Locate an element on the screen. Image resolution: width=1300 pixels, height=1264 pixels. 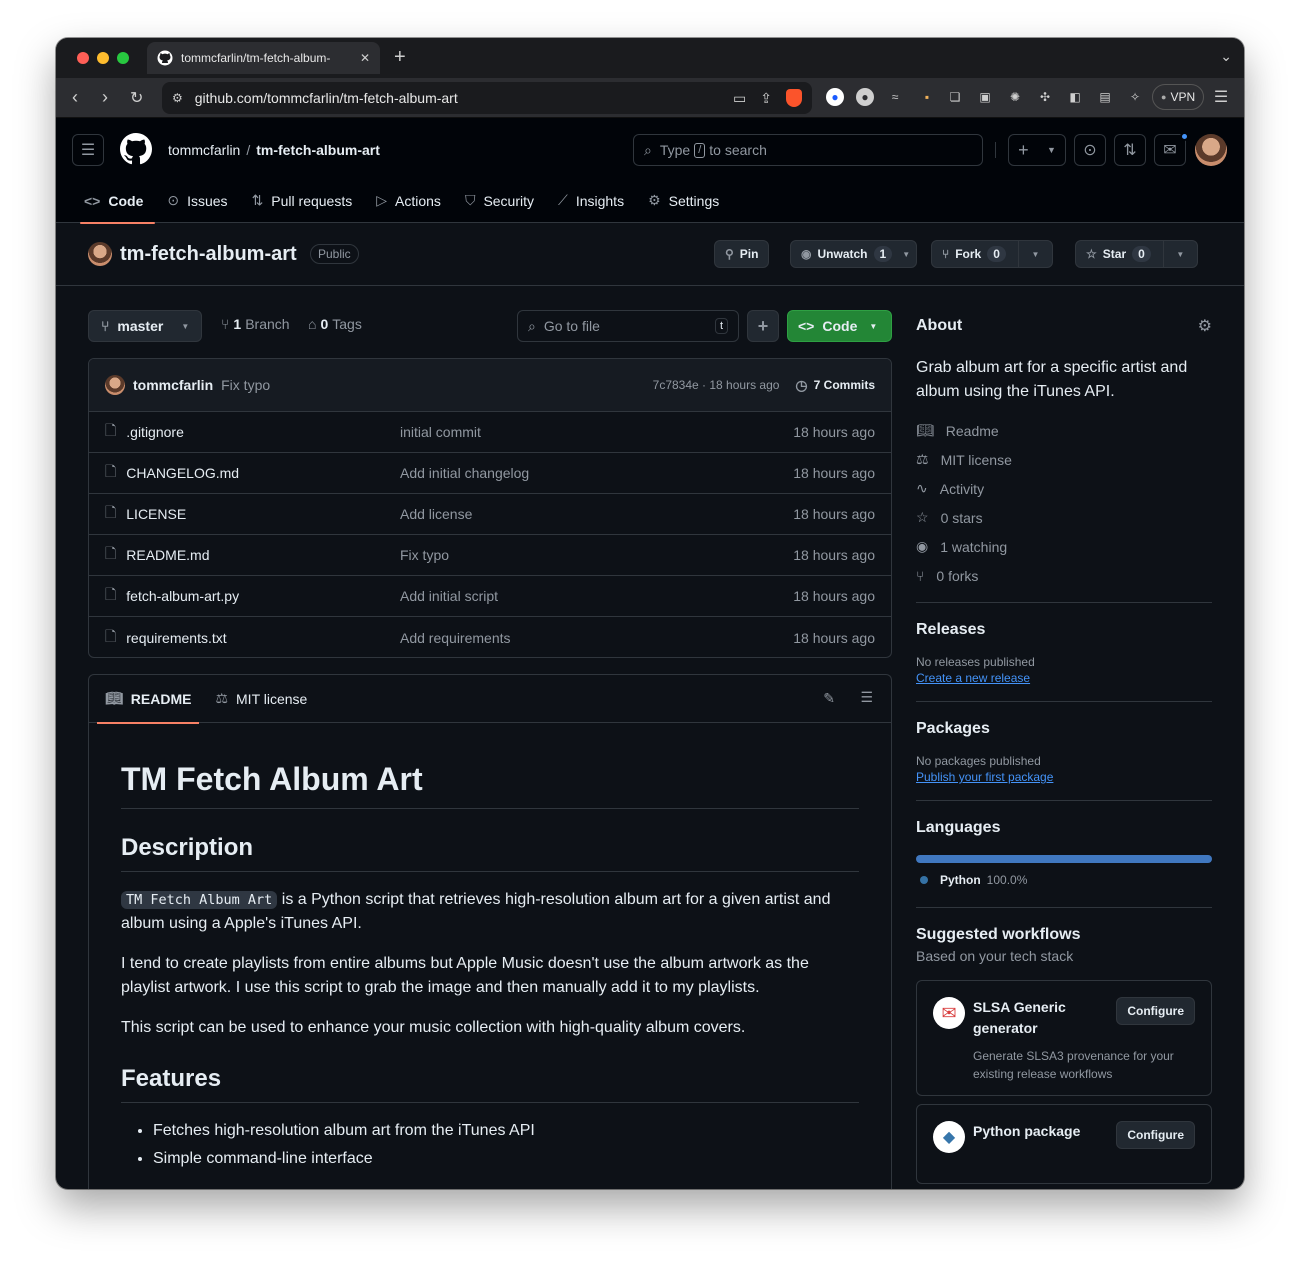
pin-button: ⚲ Pin is located at coordinates (742, 254).